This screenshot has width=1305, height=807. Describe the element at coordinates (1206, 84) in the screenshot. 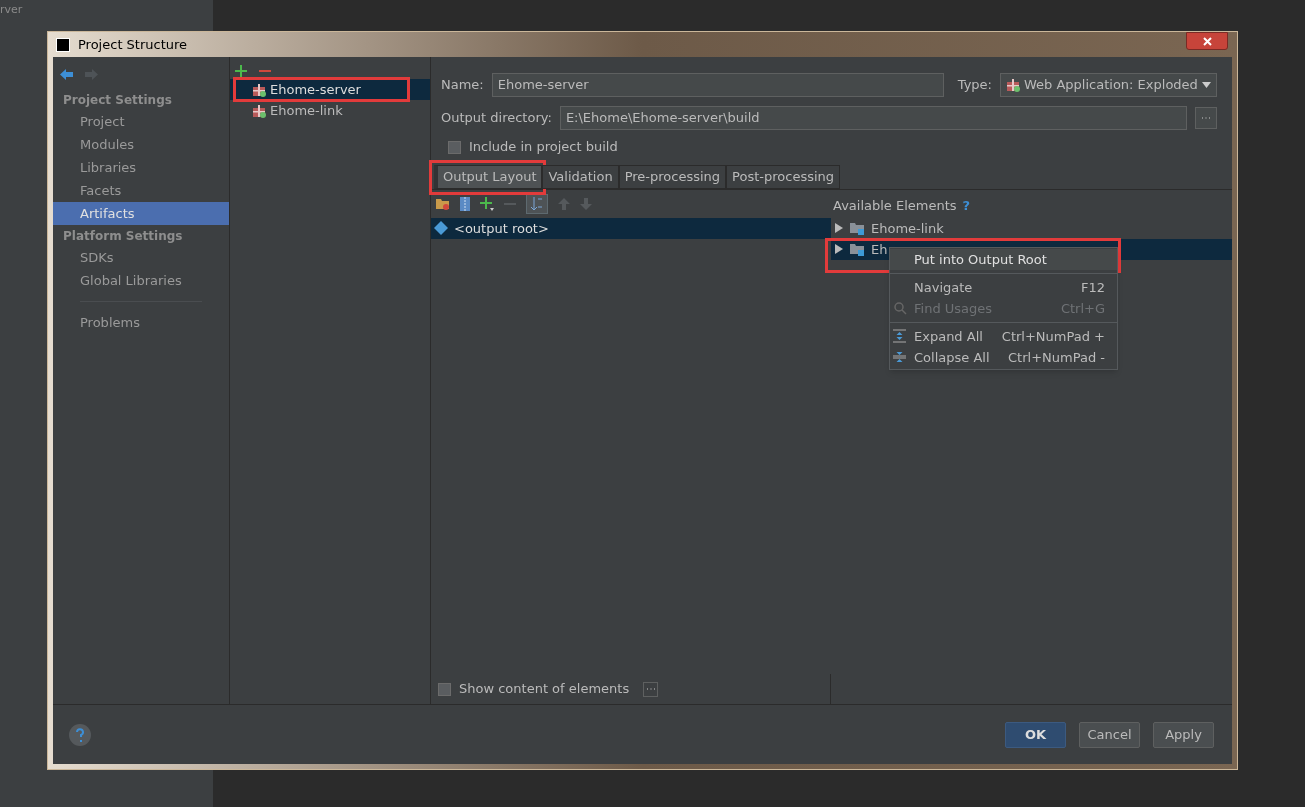

I see `dropdown-caret-icon` at that location.